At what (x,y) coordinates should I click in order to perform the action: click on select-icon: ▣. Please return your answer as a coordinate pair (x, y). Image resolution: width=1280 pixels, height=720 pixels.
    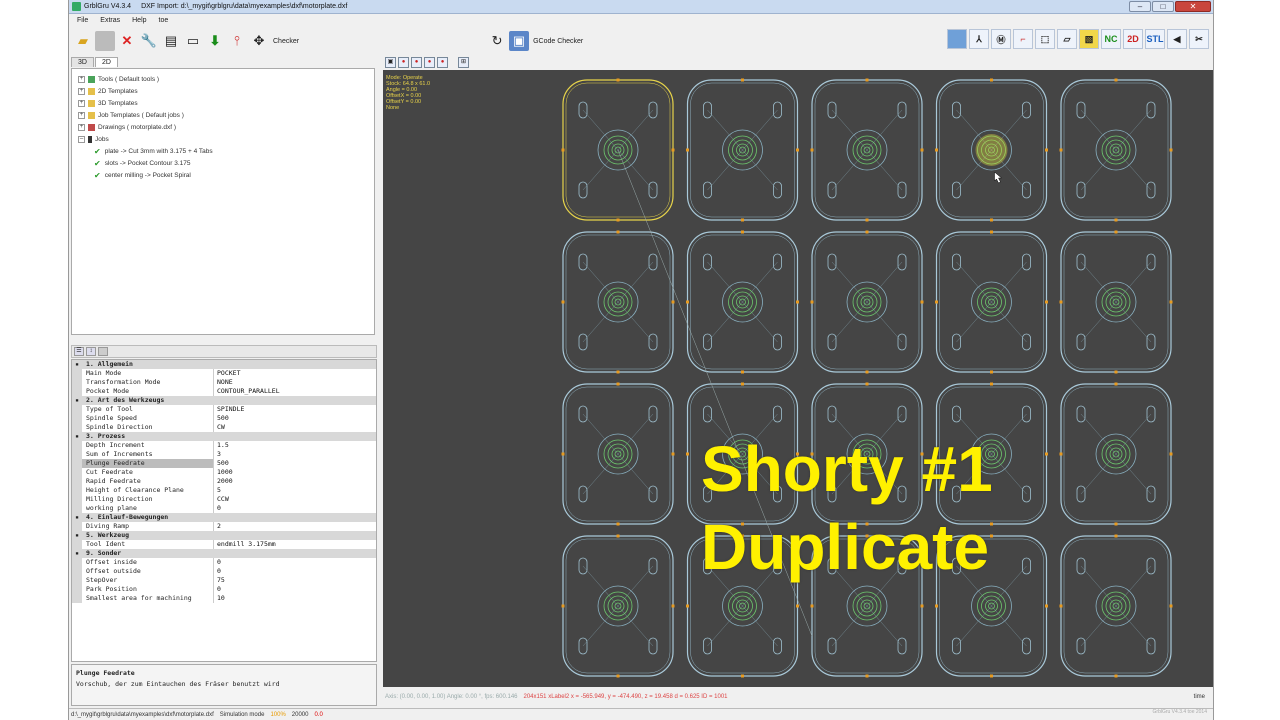
    Looking at the image, I should click on (390, 62).